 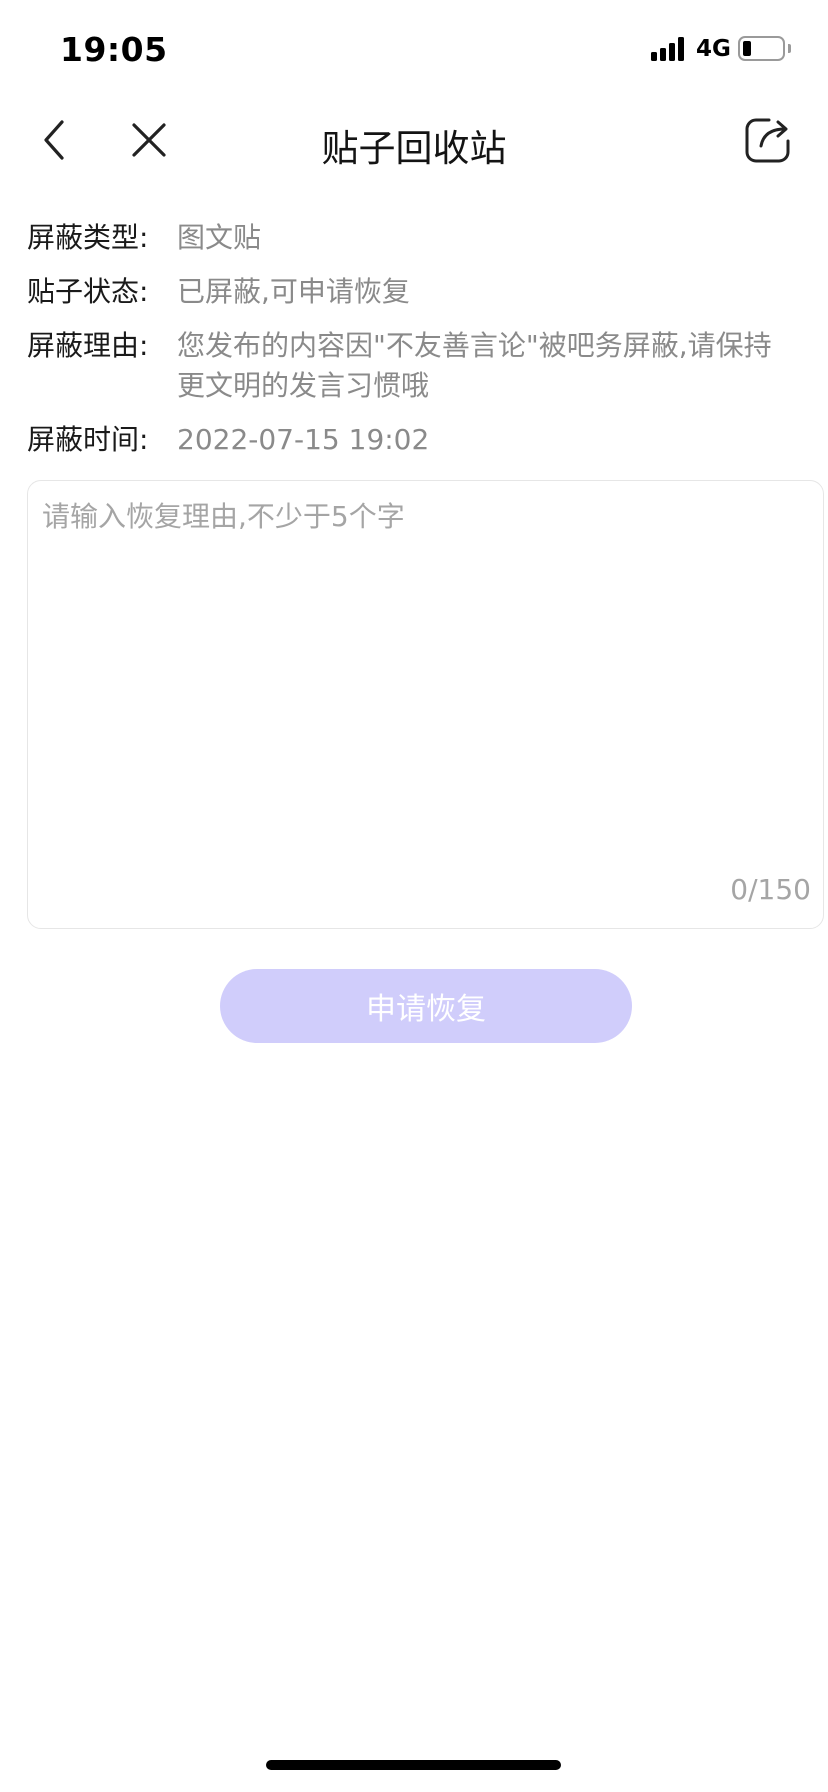 What do you see at coordinates (114, 49) in the screenshot?
I see `status-time: 19:05` at bounding box center [114, 49].